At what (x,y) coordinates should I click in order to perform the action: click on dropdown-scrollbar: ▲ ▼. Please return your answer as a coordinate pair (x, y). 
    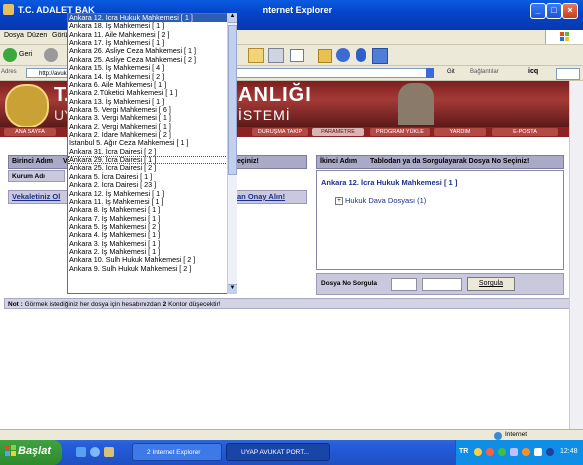
    Looking at the image, I should click on (232, 153).